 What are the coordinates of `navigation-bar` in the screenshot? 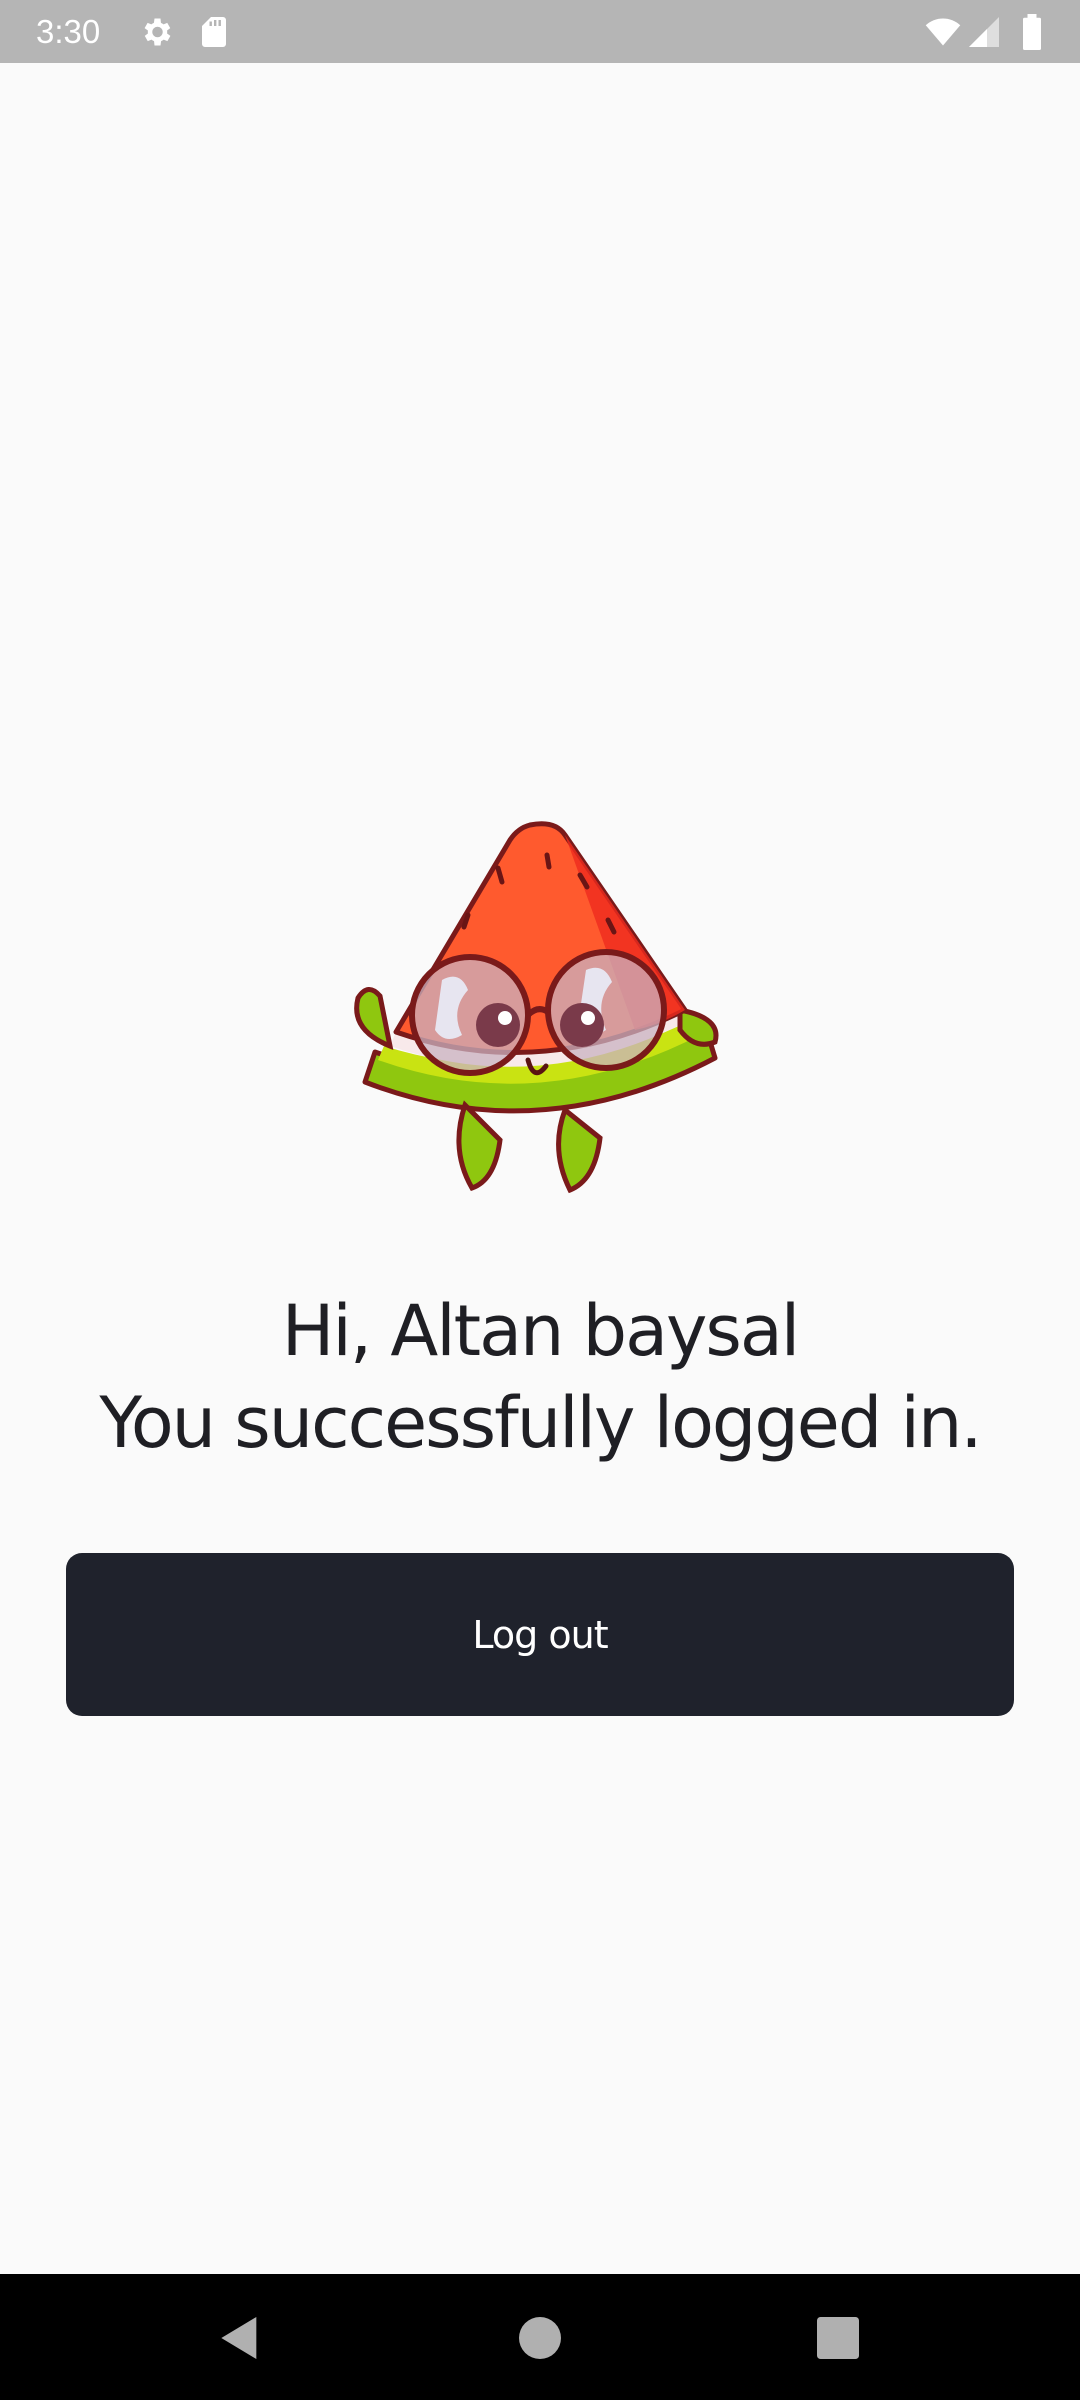 It's located at (540, 2337).